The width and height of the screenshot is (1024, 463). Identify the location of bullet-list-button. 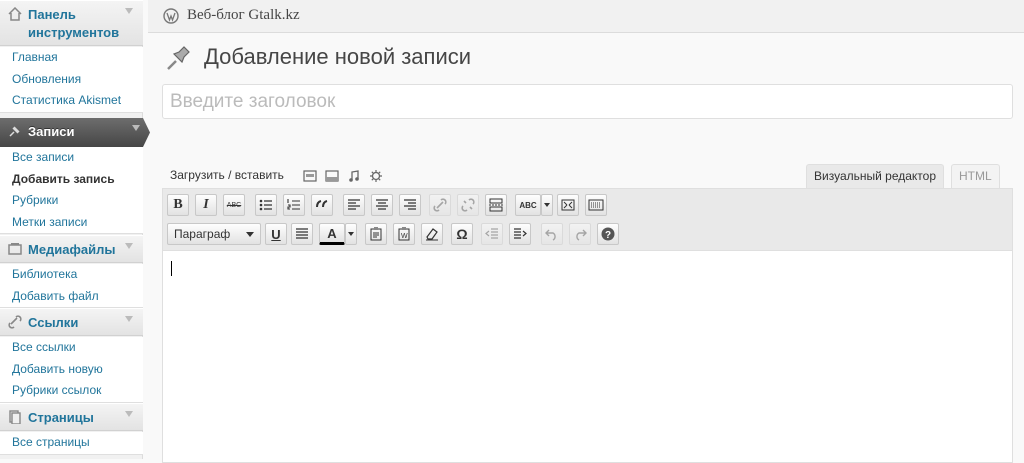
(266, 205).